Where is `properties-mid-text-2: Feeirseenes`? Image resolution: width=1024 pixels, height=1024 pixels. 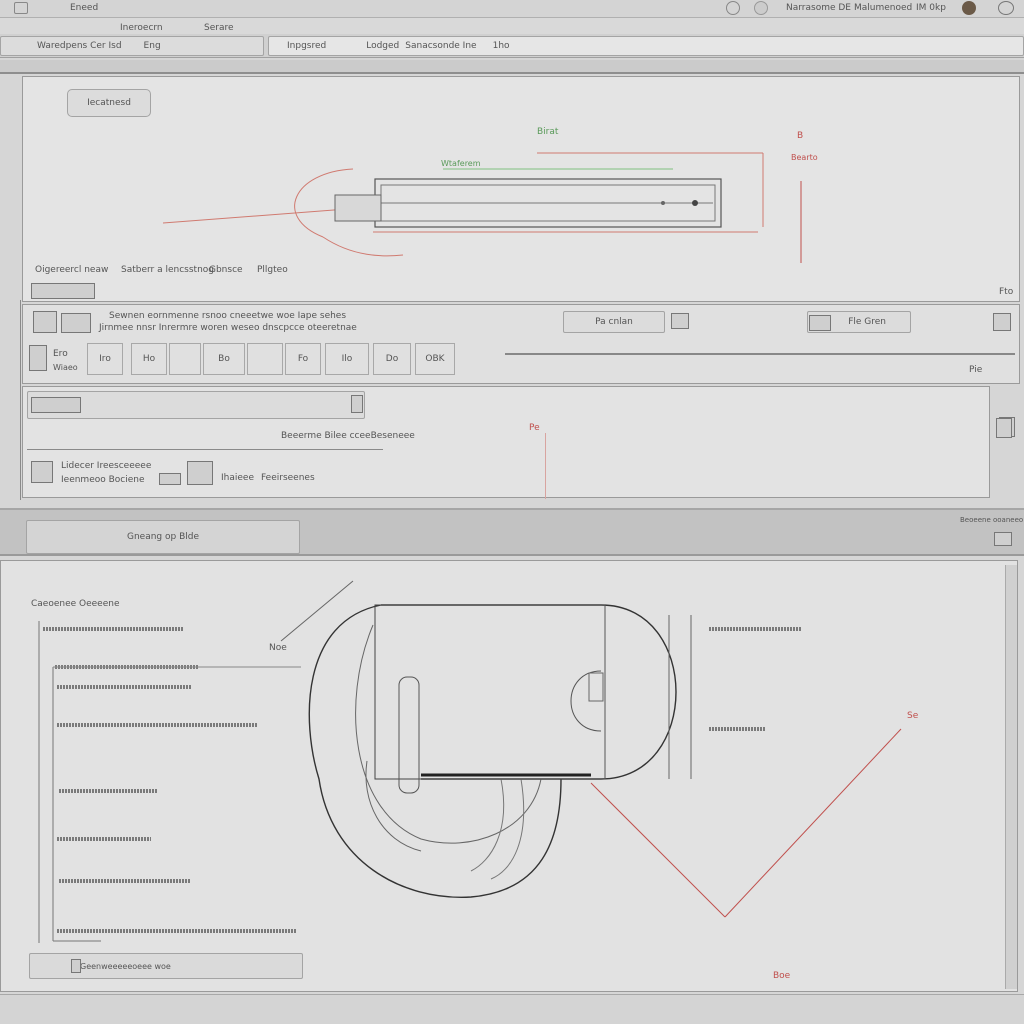
properties-mid-text-2: Feeirseenes is located at coordinates (288, 478).